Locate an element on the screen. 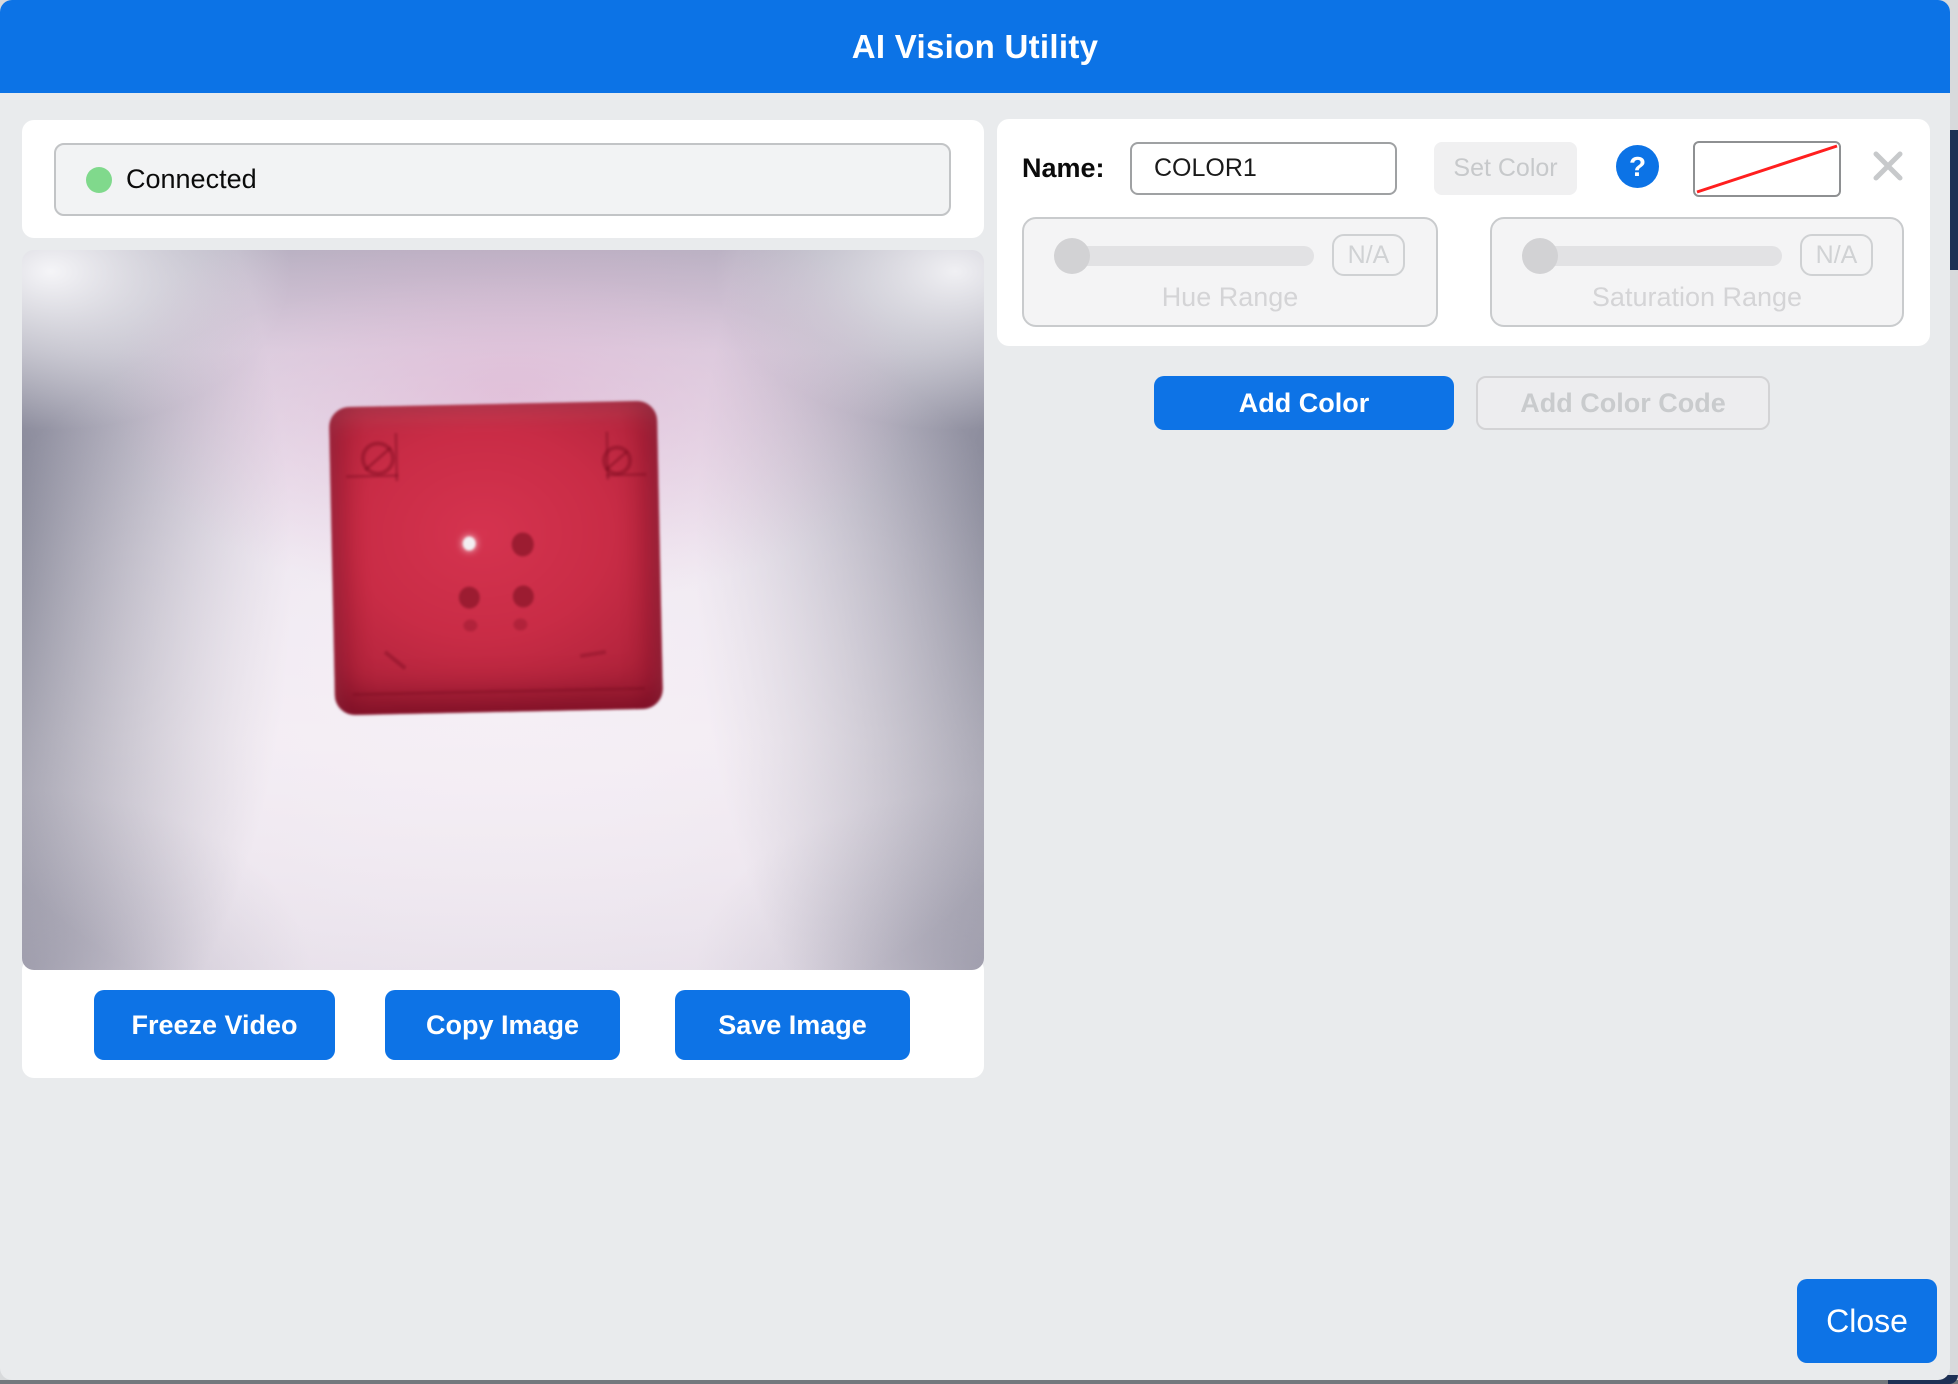 The height and width of the screenshot is (1384, 1958). page-title: AI Vision Utility is located at coordinates (975, 46).